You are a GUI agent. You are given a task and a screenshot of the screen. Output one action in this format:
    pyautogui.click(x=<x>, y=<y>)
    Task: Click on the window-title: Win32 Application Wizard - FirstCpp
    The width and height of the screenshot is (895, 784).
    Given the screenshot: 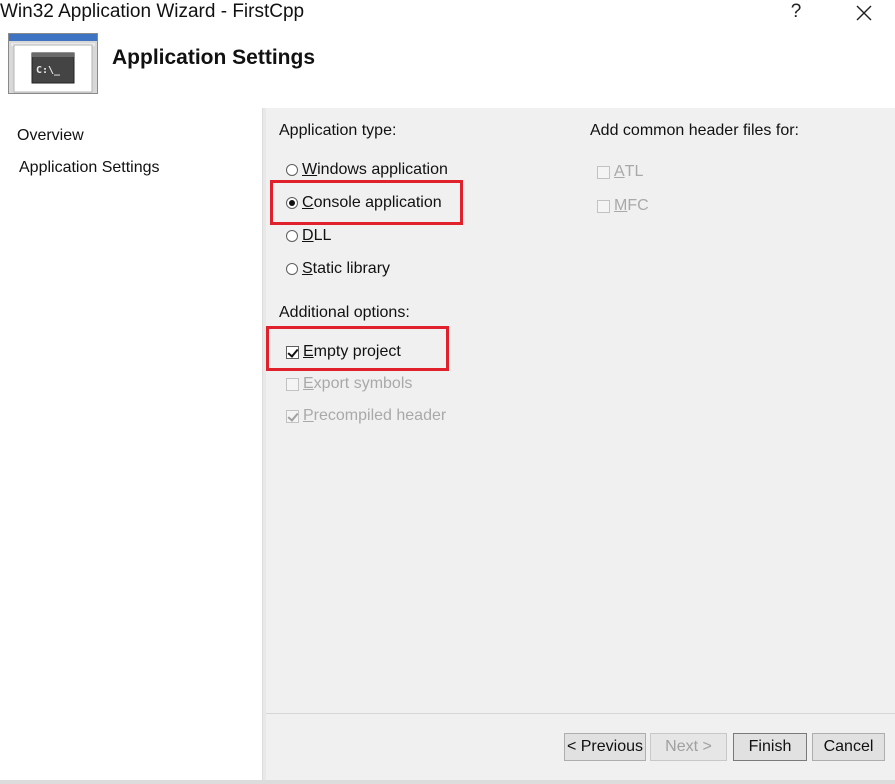 What is the action you would take?
    pyautogui.click(x=152, y=11)
    